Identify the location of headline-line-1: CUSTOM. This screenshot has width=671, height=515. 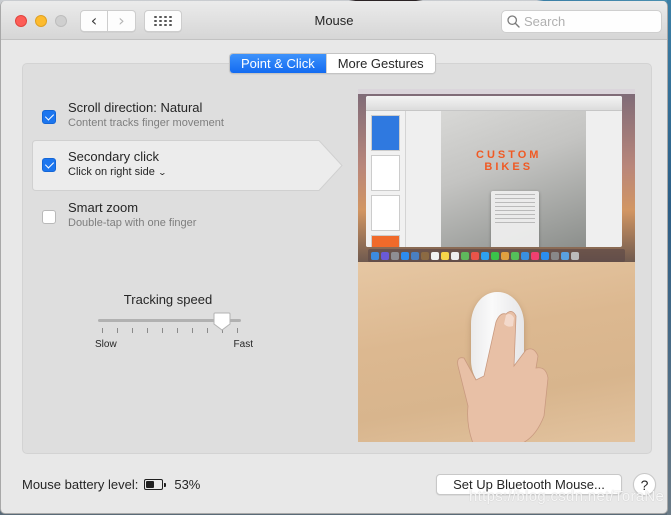
(509, 155).